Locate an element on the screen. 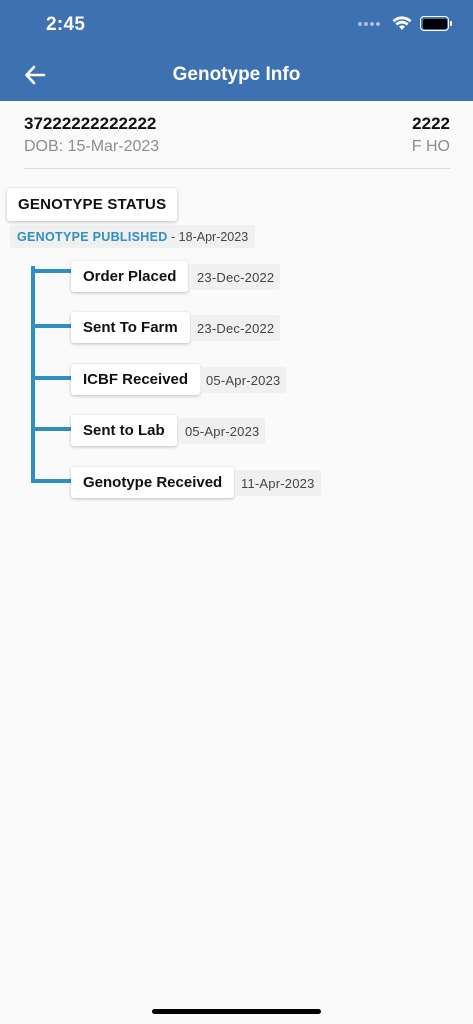 This screenshot has width=473, height=1024. step-sent-to-farm: Sent To Farm is located at coordinates (130, 327).